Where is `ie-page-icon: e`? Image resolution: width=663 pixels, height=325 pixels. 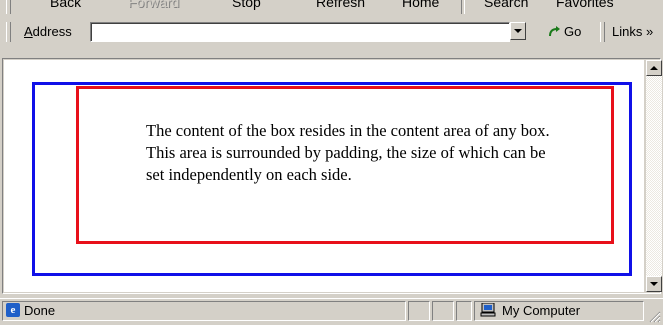
ie-page-icon: e is located at coordinates (13, 310).